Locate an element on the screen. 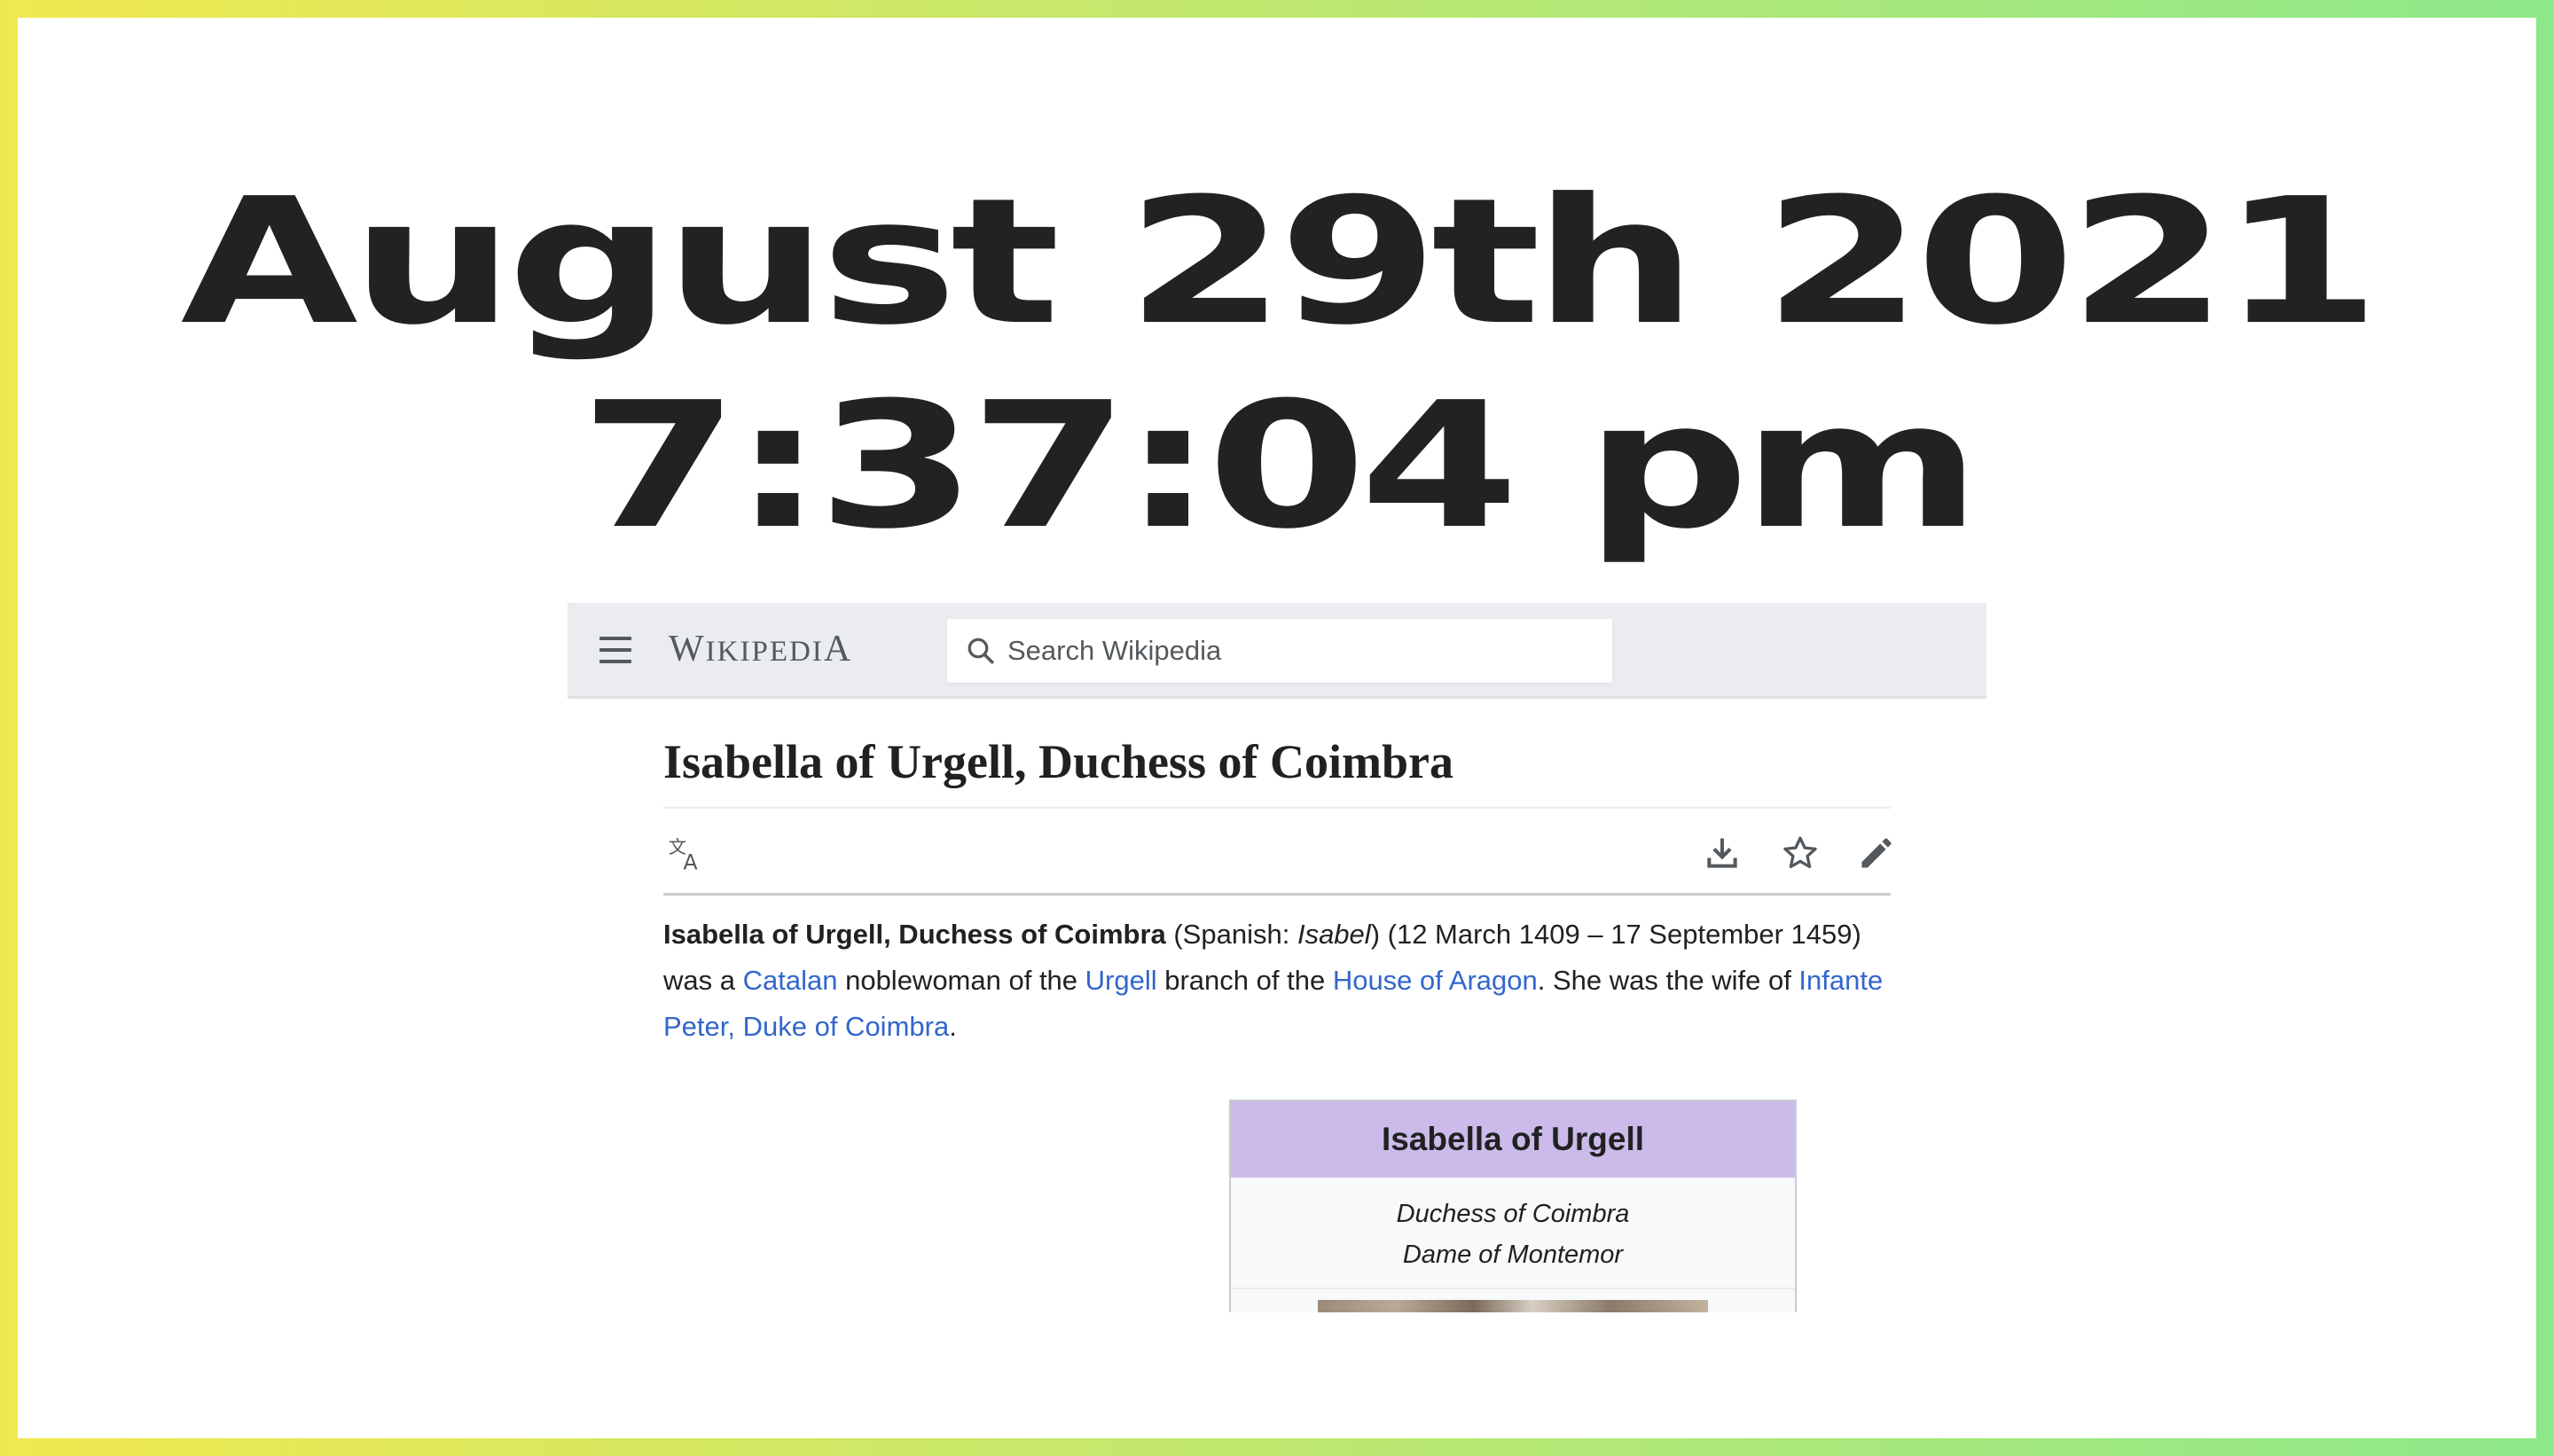  spanish-name: Isabel is located at coordinates (1334, 934).